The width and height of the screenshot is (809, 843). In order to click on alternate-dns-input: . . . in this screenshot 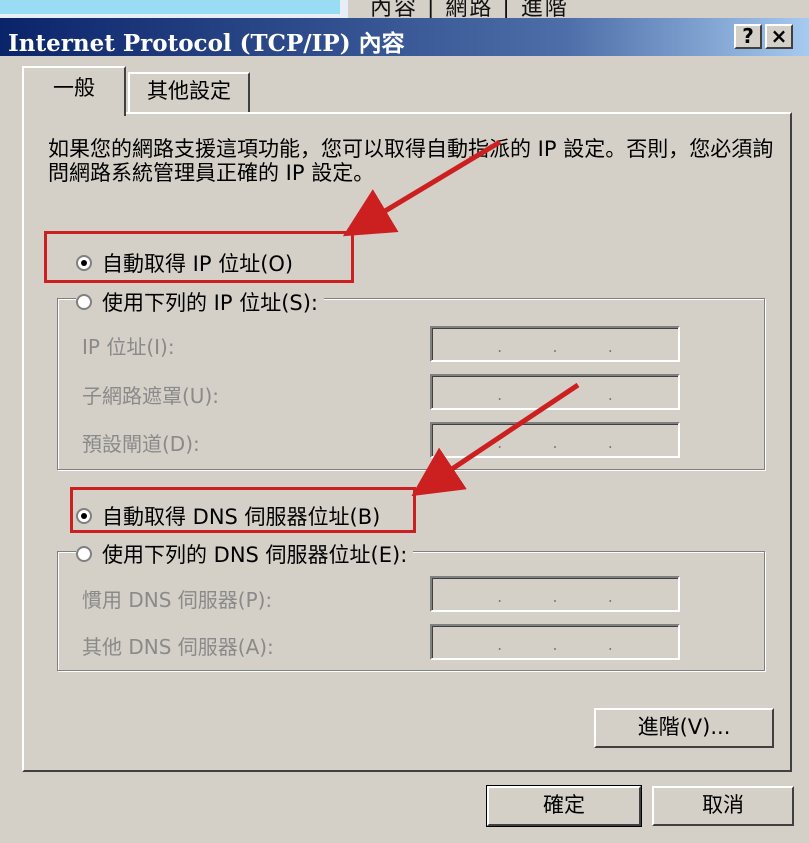, I will do `click(555, 642)`.